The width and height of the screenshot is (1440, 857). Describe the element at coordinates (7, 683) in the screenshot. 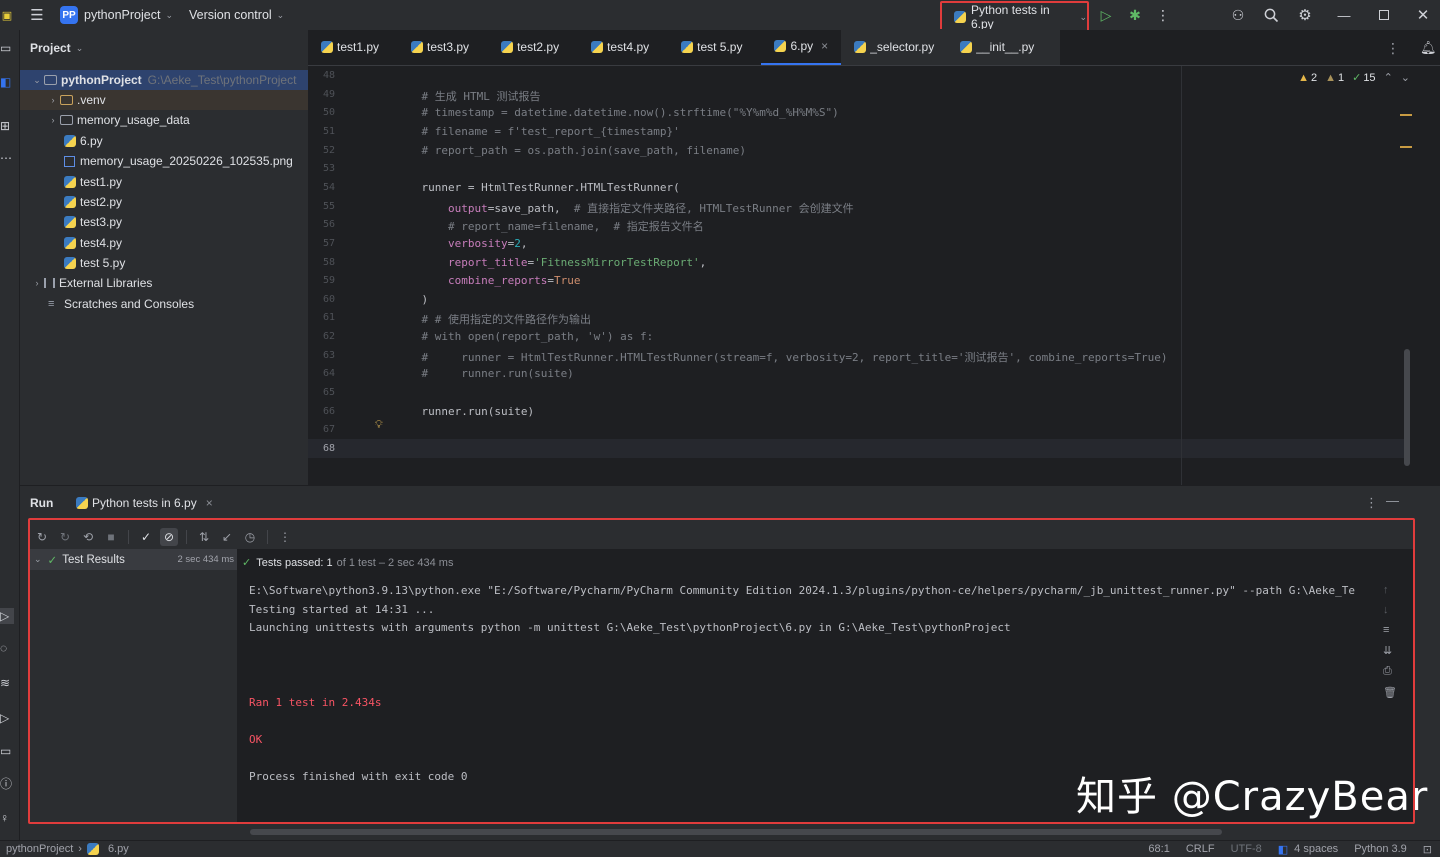

I see `layers-icon: ≋` at that location.